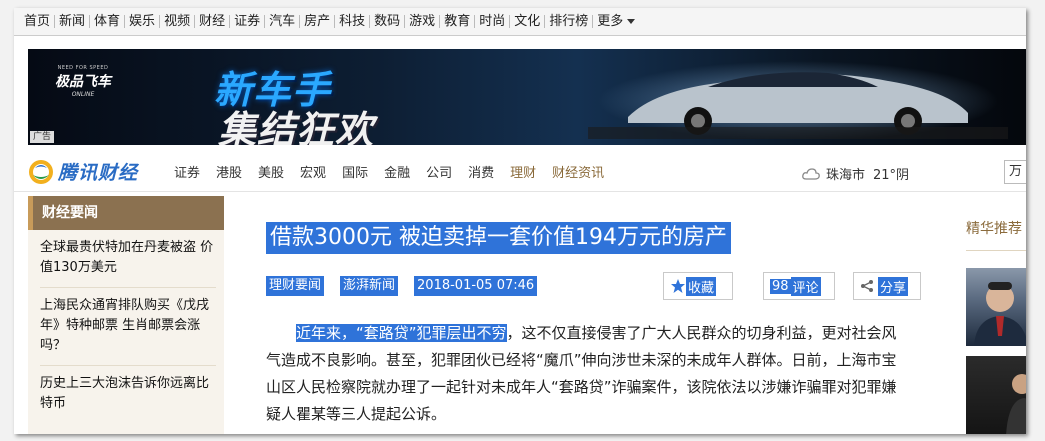 The height and width of the screenshot is (441, 1045). I want to click on banner-headline-2: 集结狂欢, so click(296, 126).